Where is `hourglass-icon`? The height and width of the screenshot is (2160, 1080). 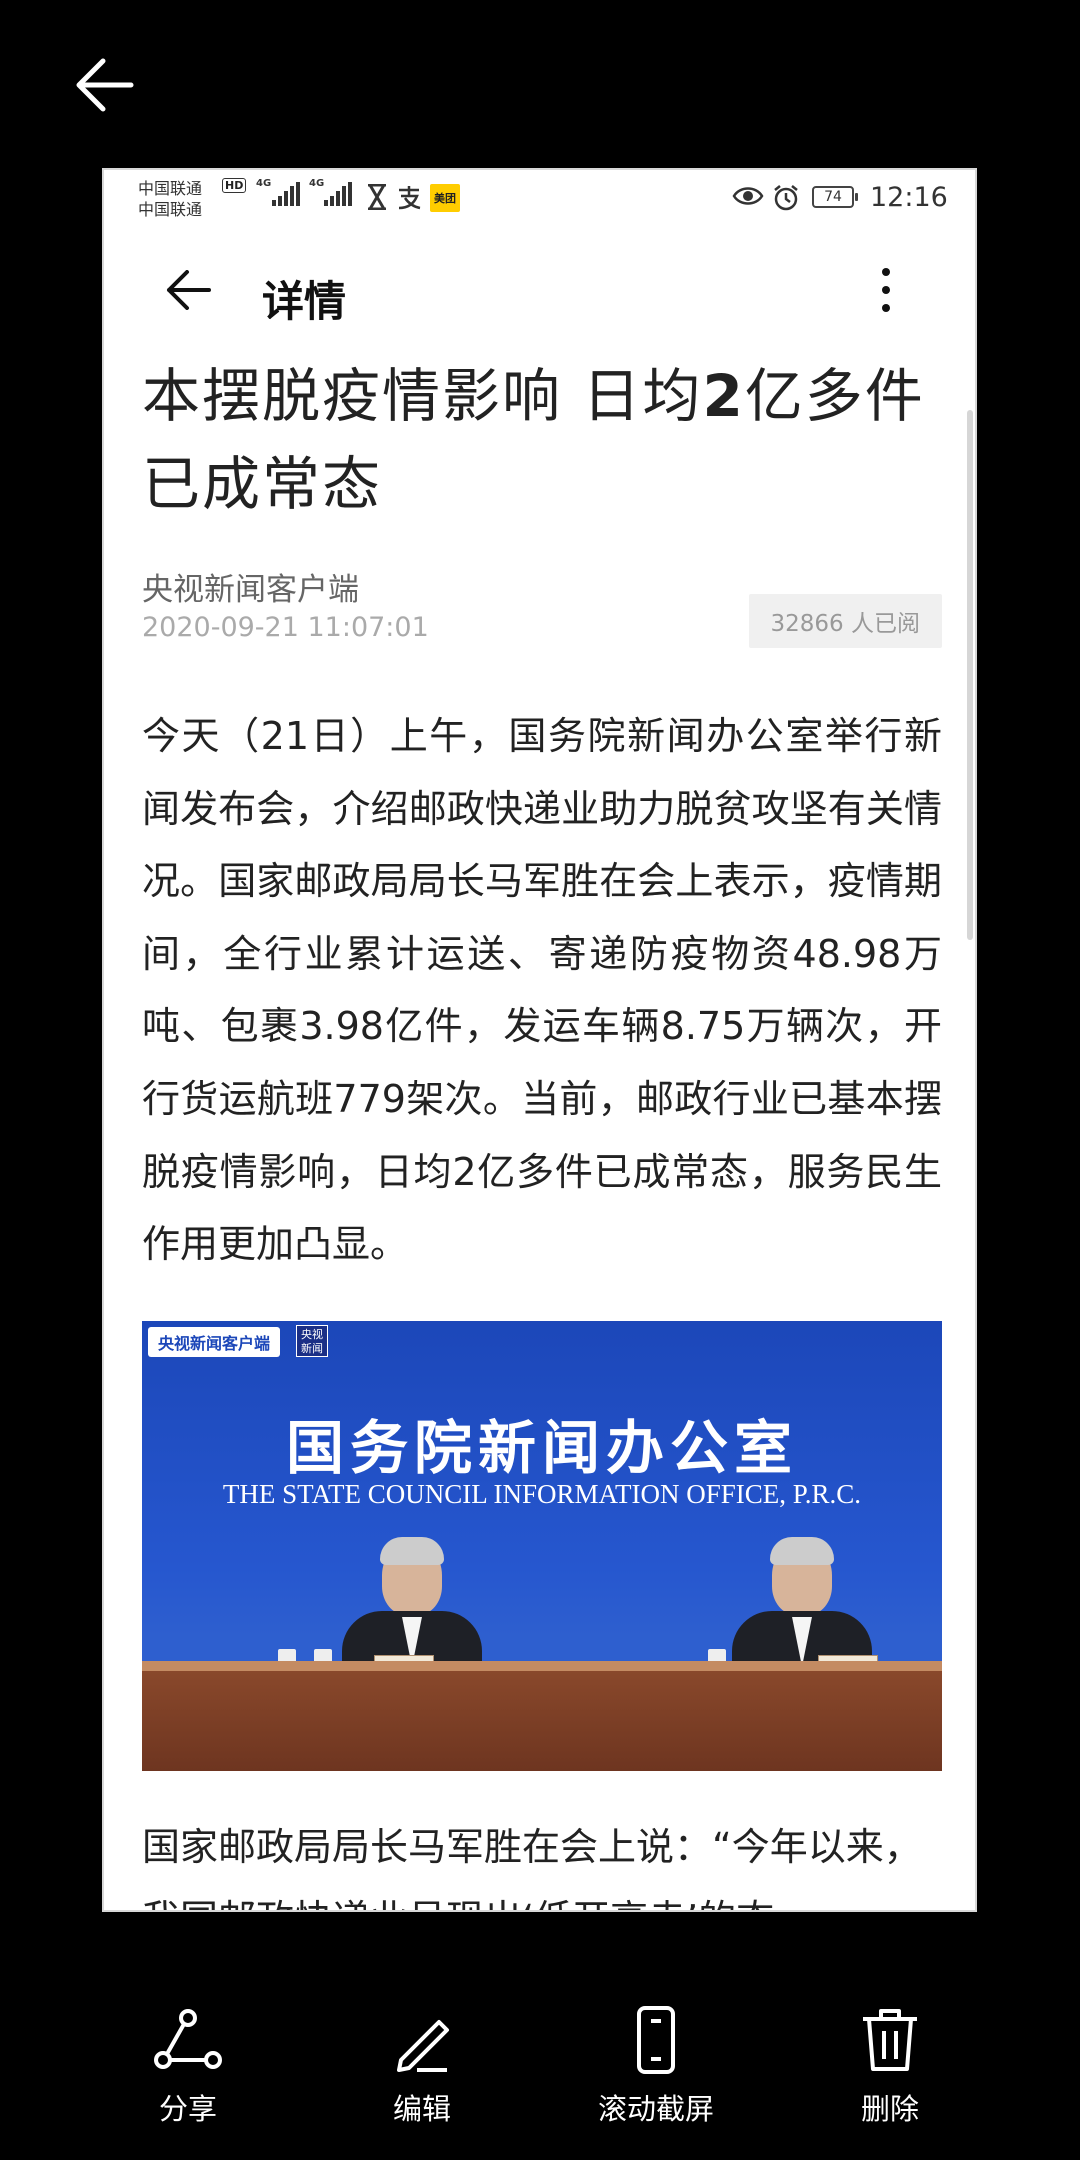 hourglass-icon is located at coordinates (377, 197).